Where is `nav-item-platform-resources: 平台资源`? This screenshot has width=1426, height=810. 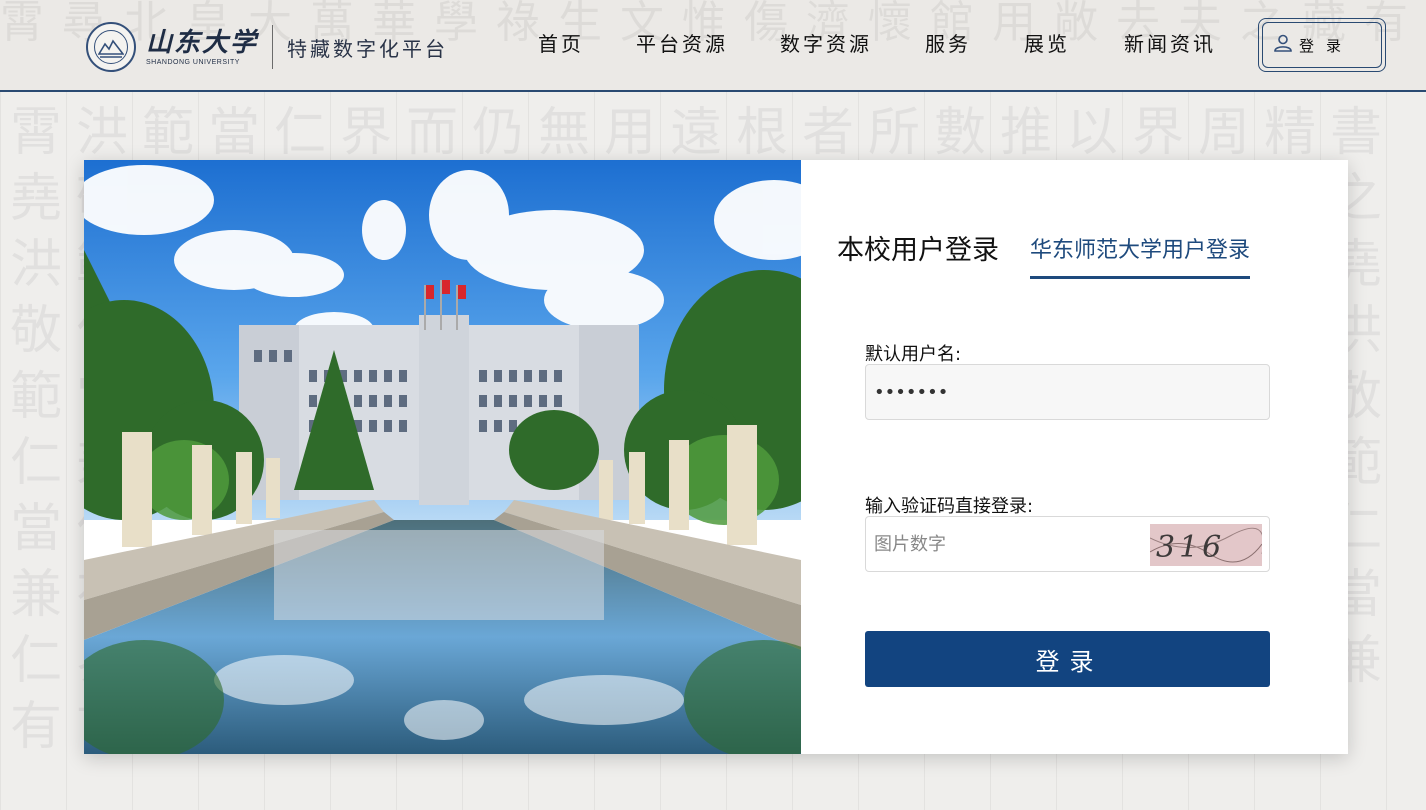
nav-item-platform-resources: 平台资源 is located at coordinates (682, 42).